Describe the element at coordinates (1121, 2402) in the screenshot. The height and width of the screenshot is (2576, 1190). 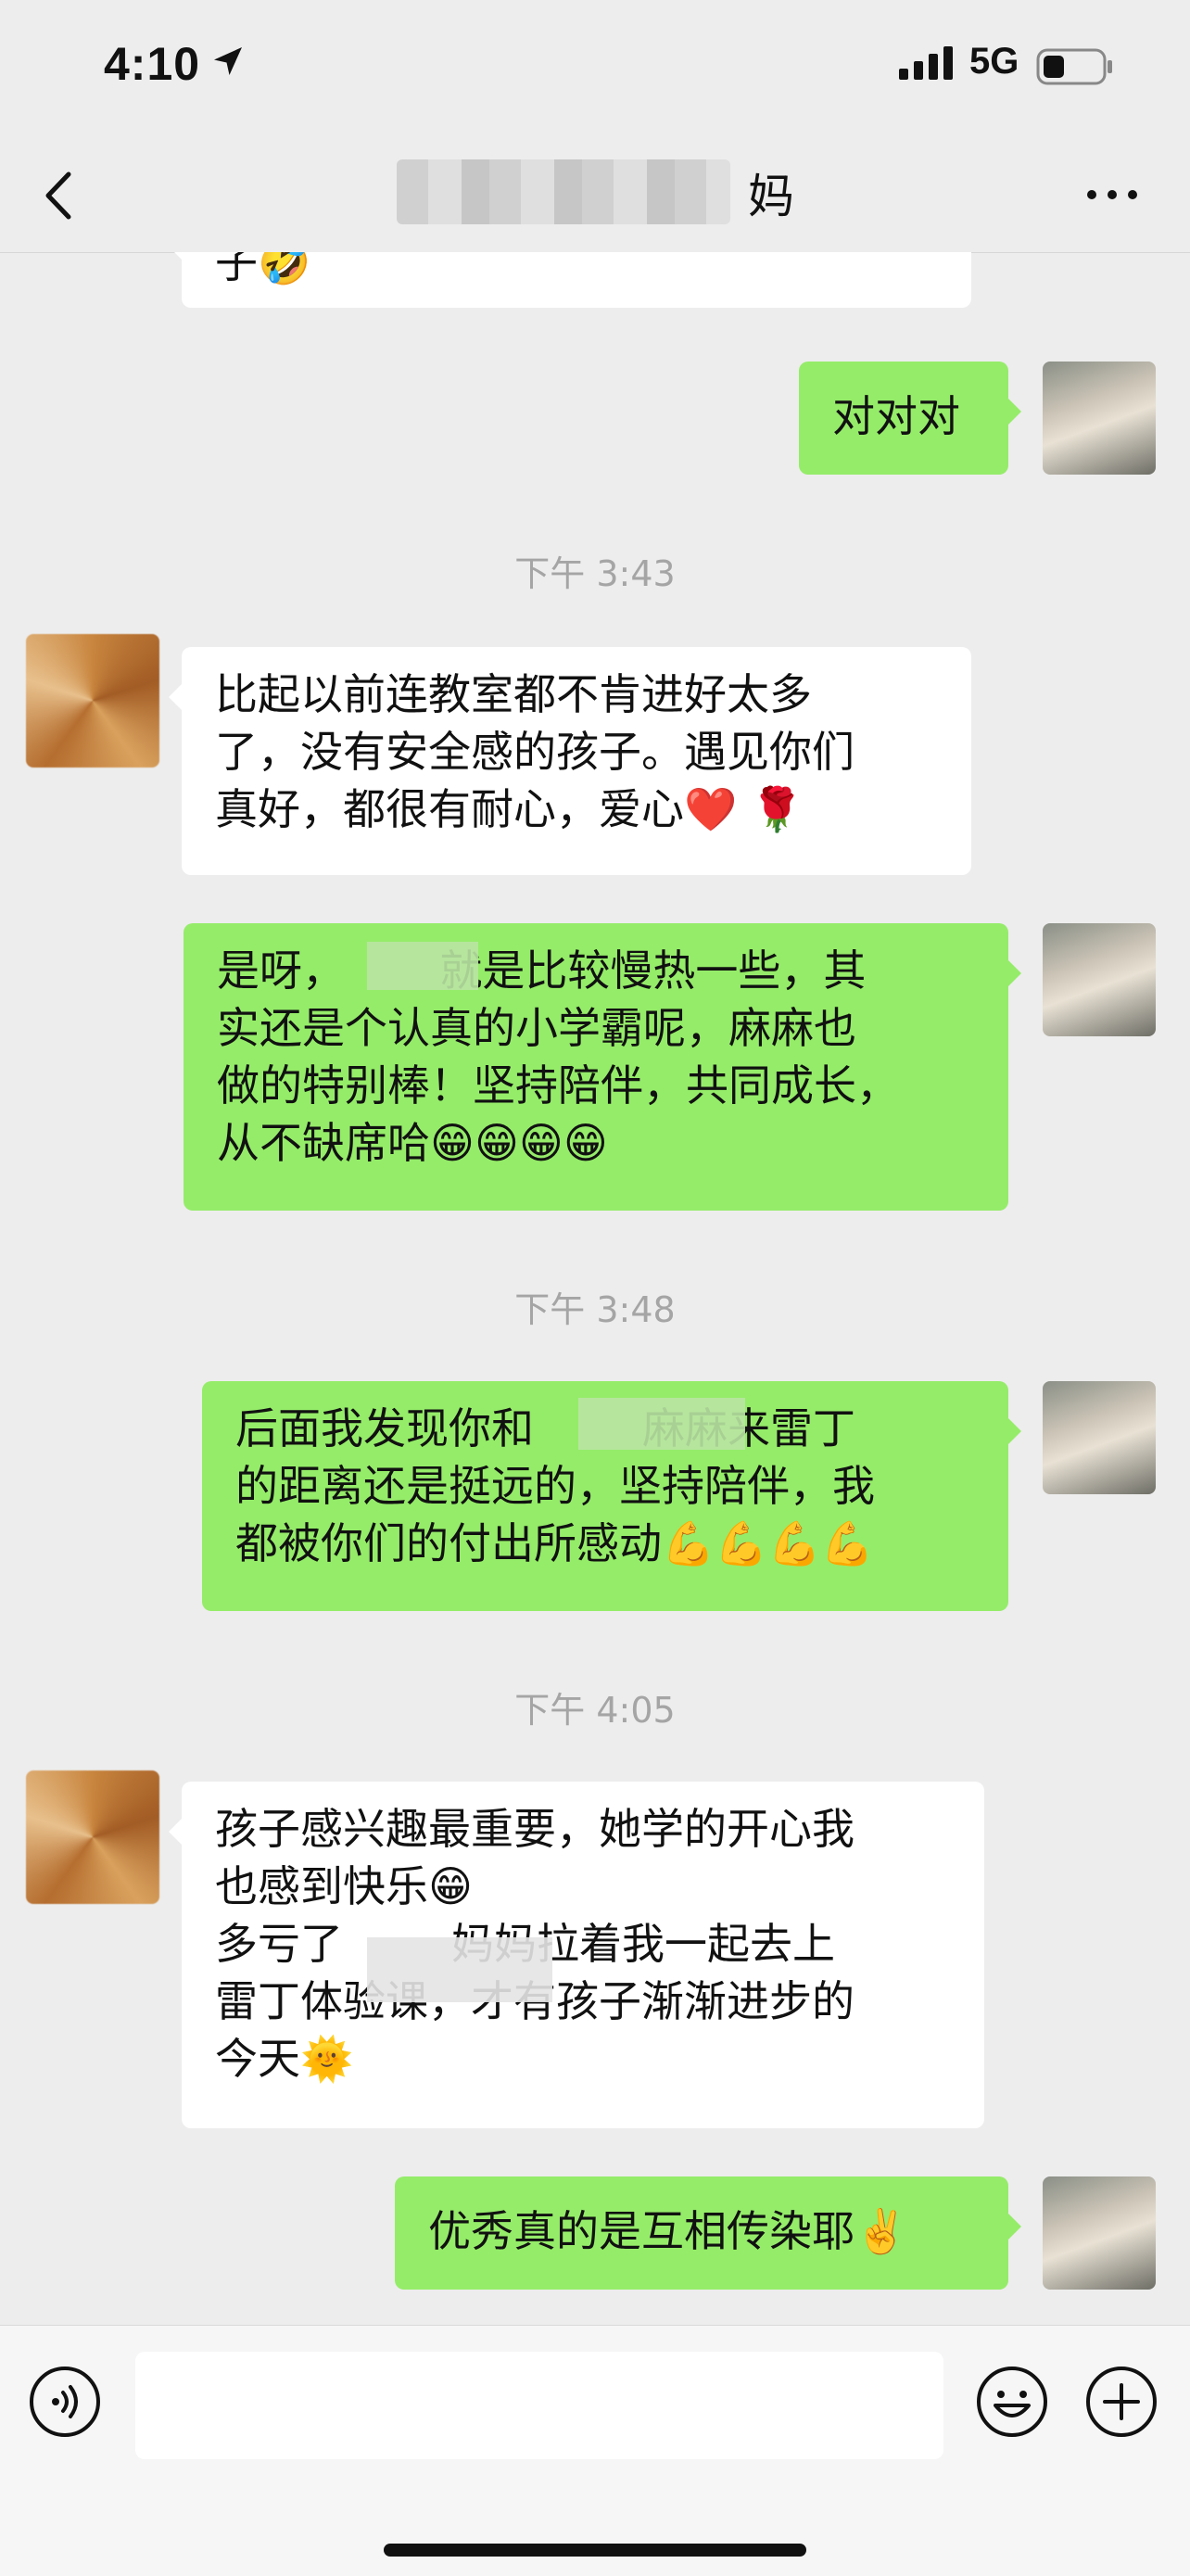
I see `plus-icon` at that location.